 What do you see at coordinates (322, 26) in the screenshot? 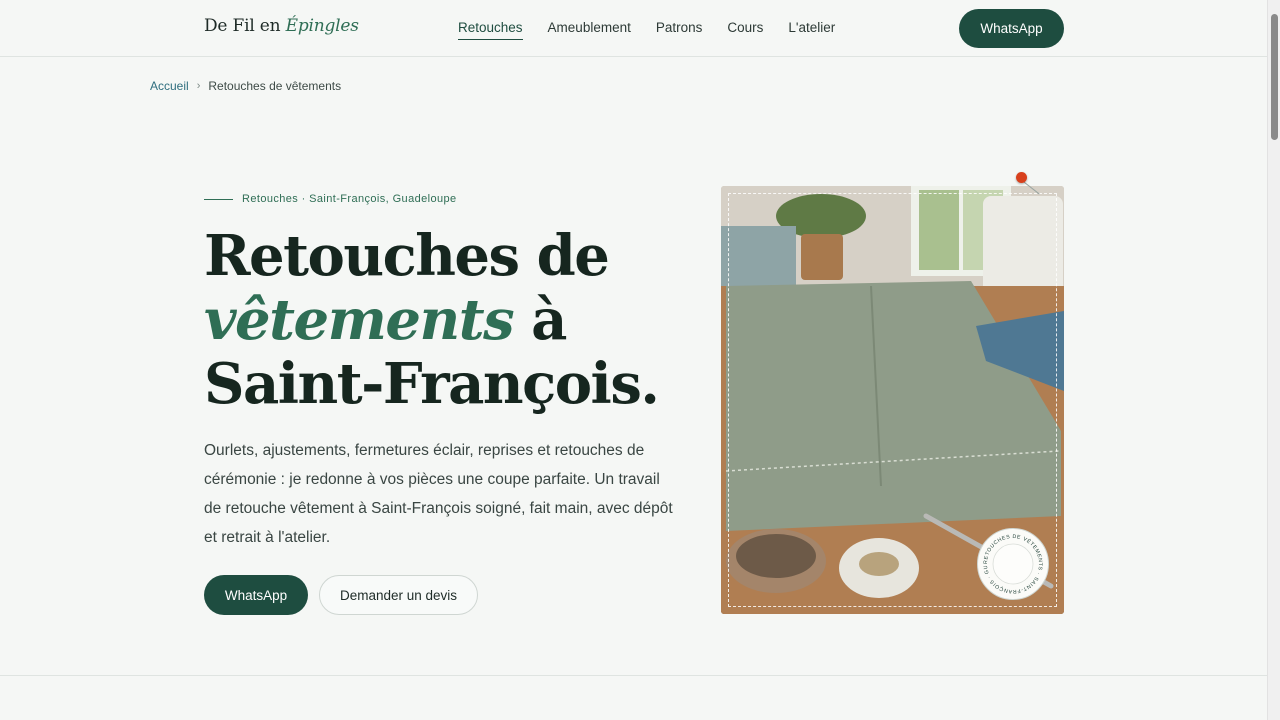
I see `logo-accent: Épingles` at bounding box center [322, 26].